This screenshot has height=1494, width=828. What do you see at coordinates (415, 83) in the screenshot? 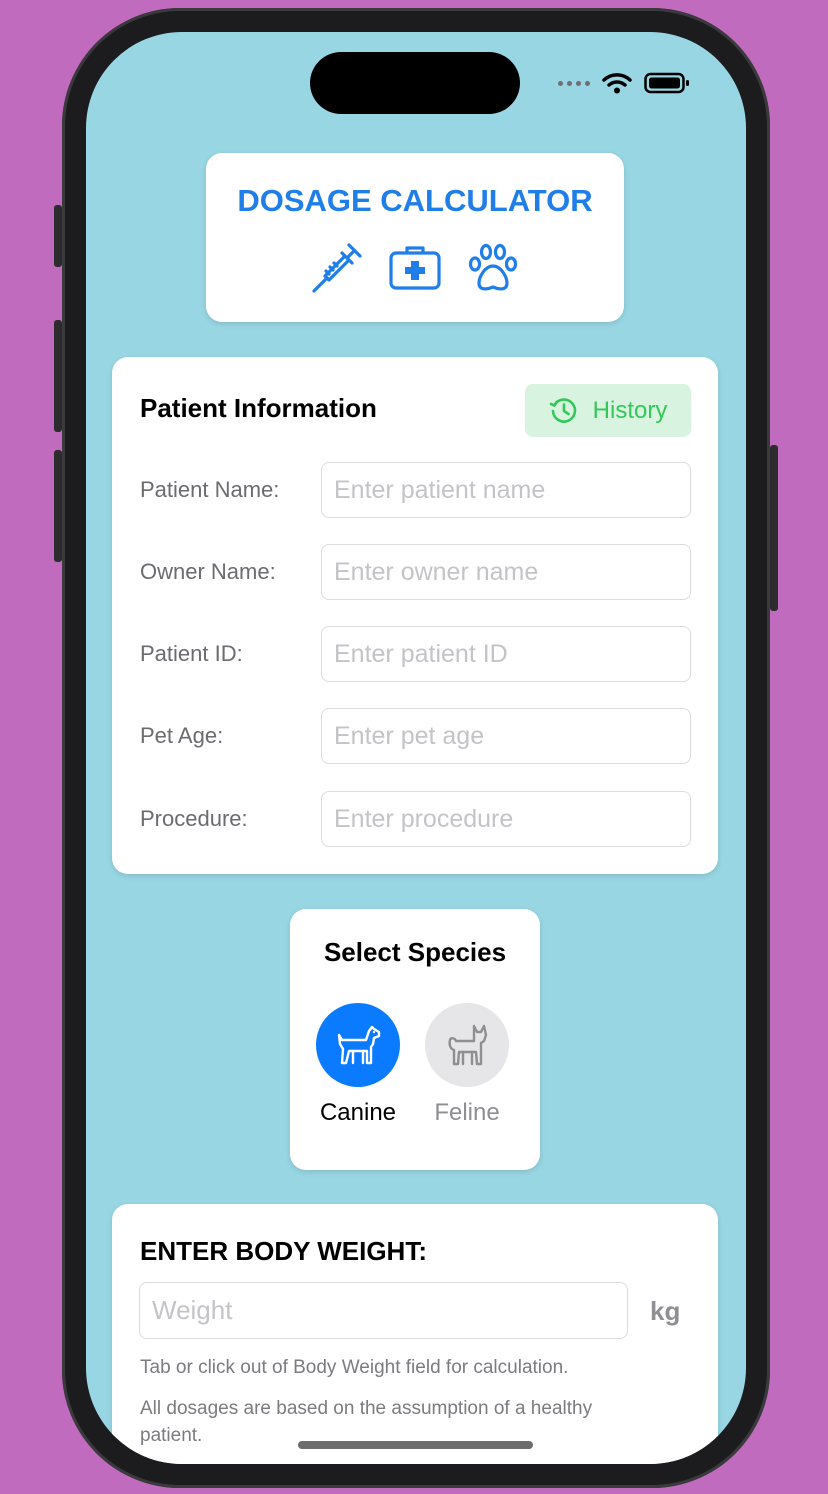
I see `dynamic-island` at bounding box center [415, 83].